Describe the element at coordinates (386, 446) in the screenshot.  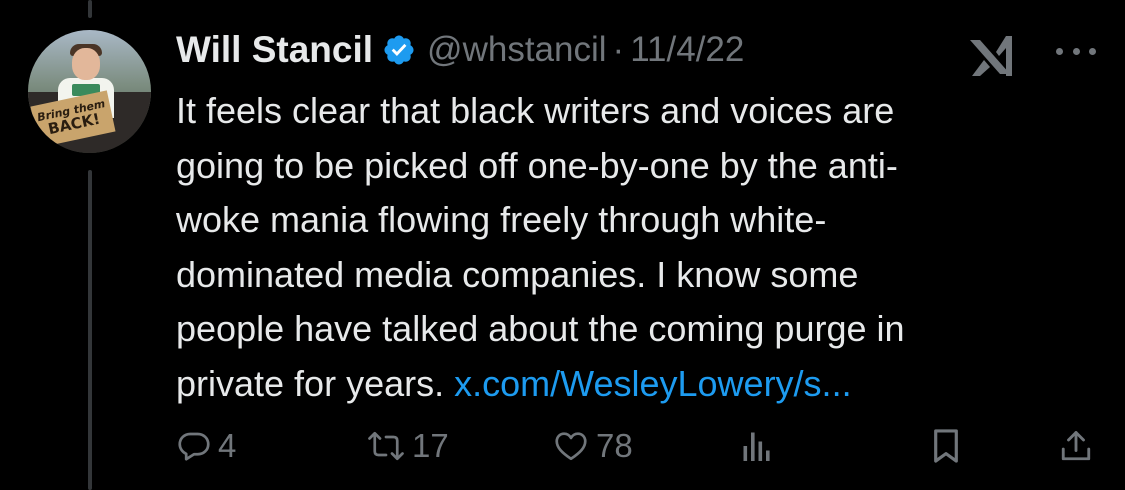
I see `retweet-icon` at that location.